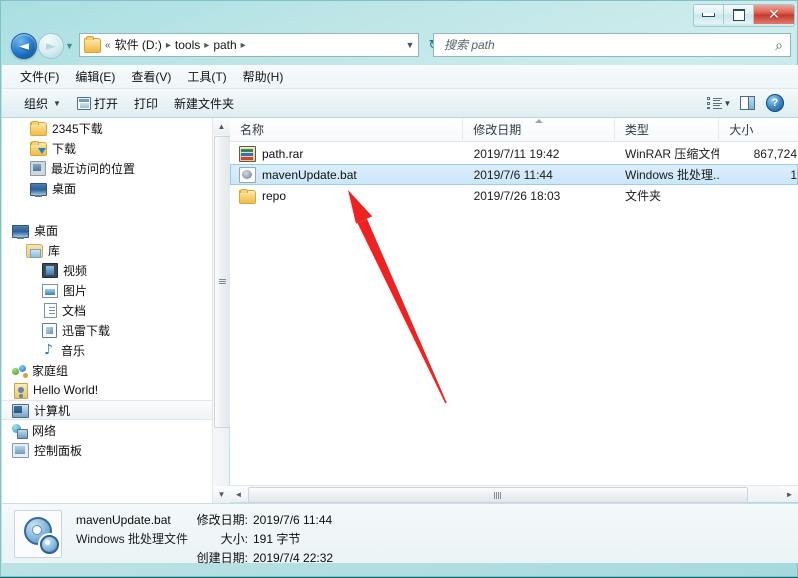 This screenshot has width=798, height=578. What do you see at coordinates (775, 103) in the screenshot?
I see `help-button: ?` at bounding box center [775, 103].